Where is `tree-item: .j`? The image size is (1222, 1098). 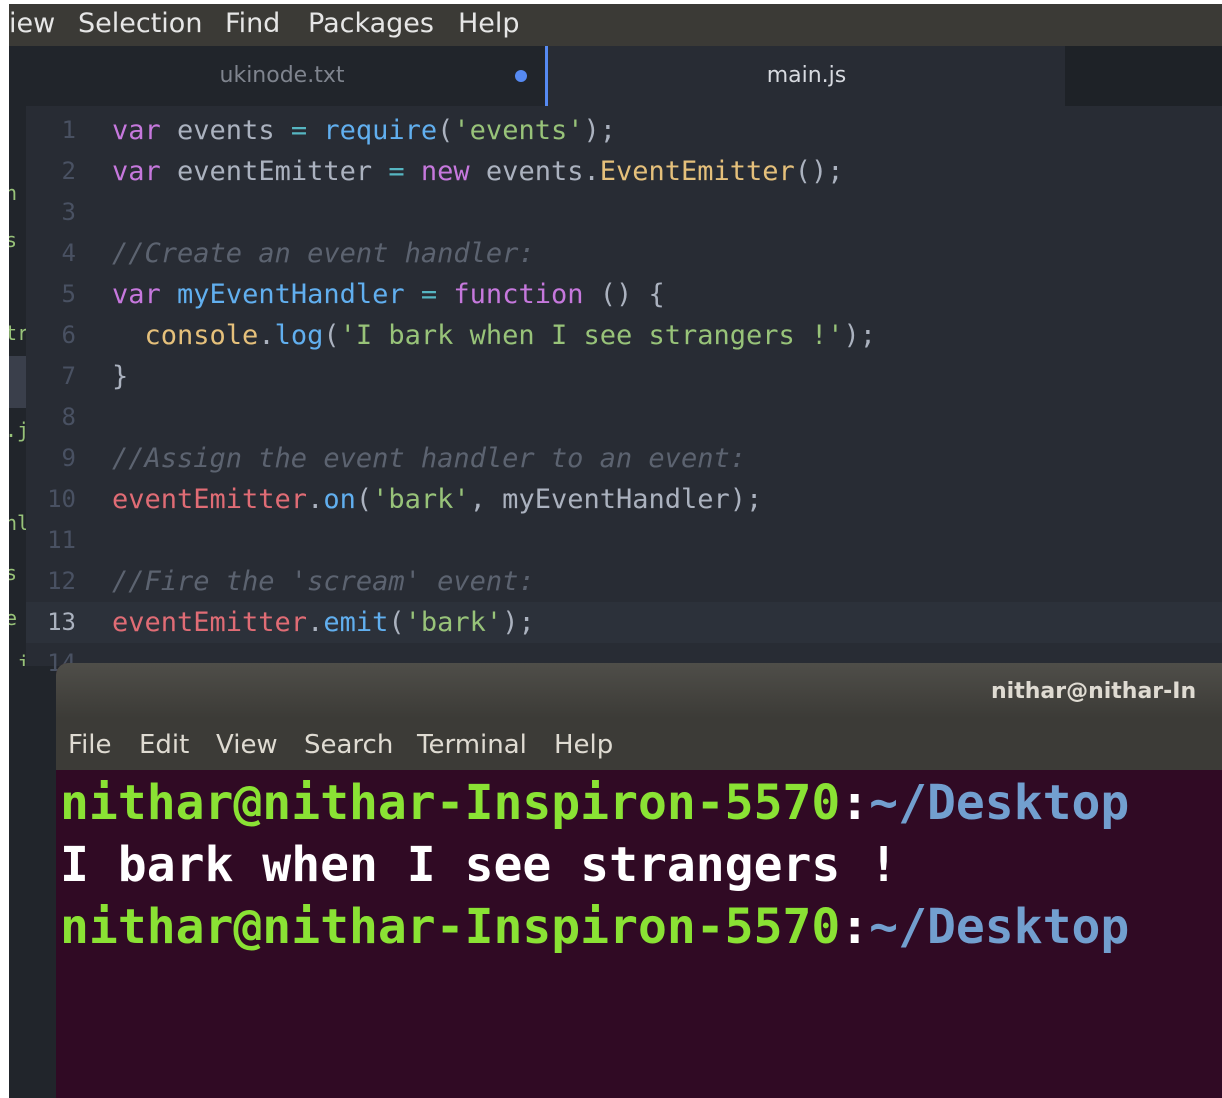
tree-item: .j is located at coordinates (17, 430).